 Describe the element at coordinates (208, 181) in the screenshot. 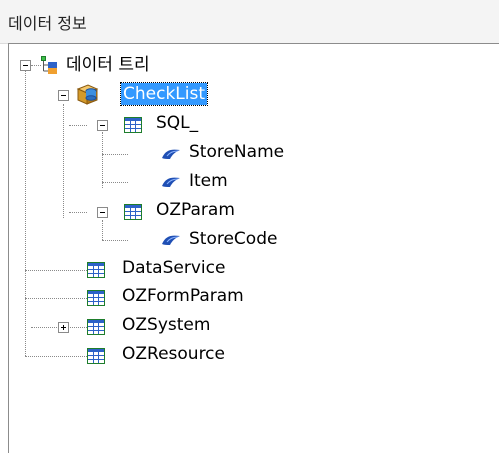

I see `tree-item-item: Item` at that location.